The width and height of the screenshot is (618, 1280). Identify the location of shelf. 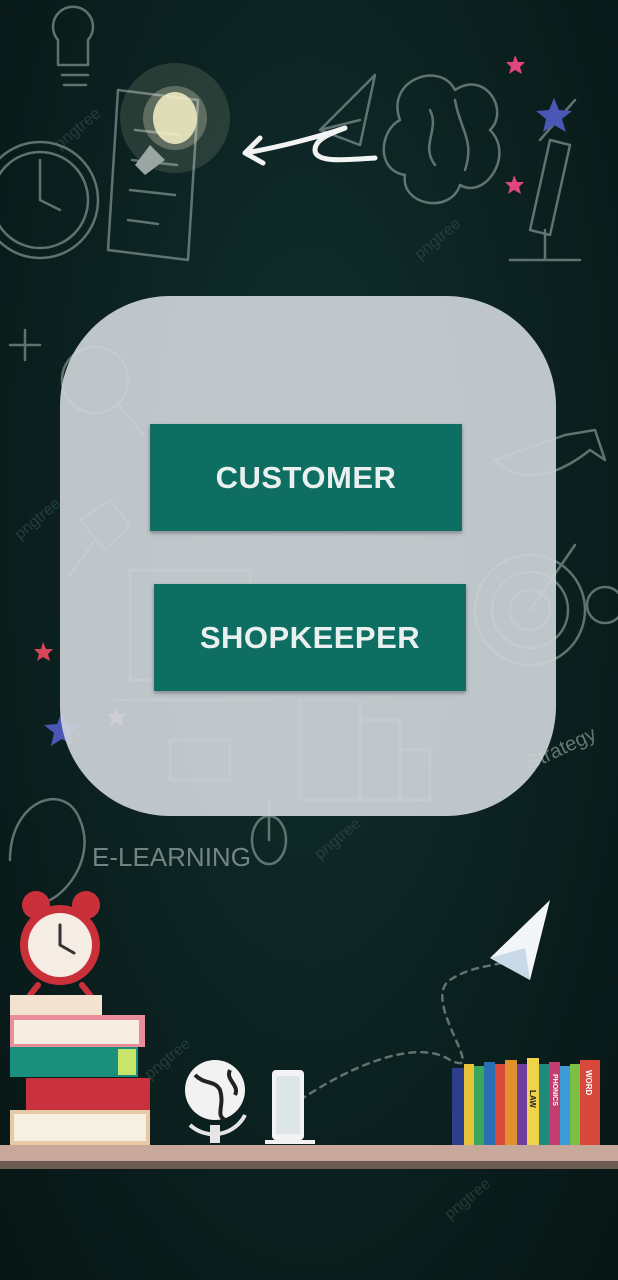
(309, 1153).